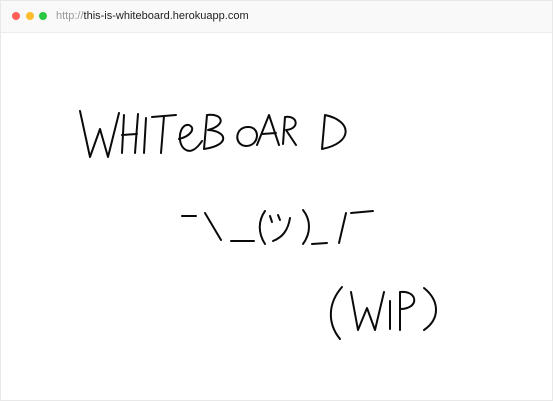 The image size is (553, 401). Describe the element at coordinates (43, 16) in the screenshot. I see `maximize-window-button` at that location.